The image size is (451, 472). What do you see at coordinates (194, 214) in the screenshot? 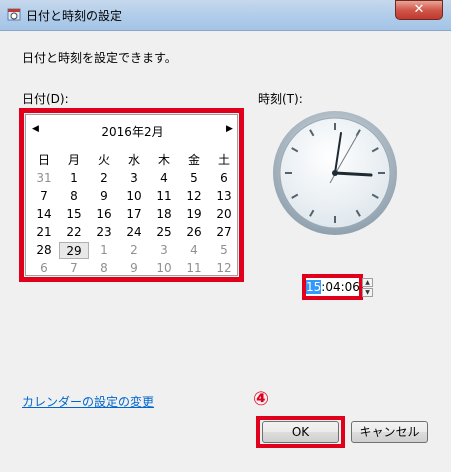
I see `calendar-day: 19` at bounding box center [194, 214].